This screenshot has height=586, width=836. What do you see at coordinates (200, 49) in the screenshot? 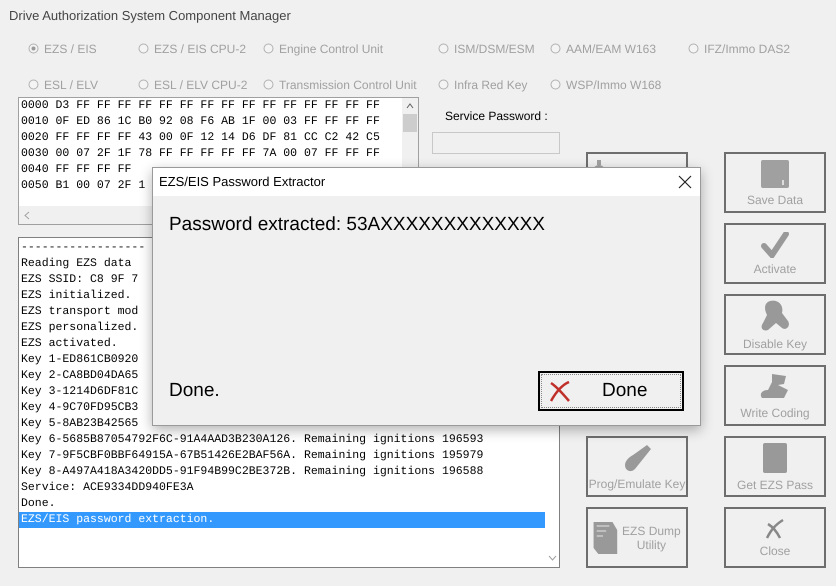
I see `radio-label: EZS / EIS CPU-2` at bounding box center [200, 49].